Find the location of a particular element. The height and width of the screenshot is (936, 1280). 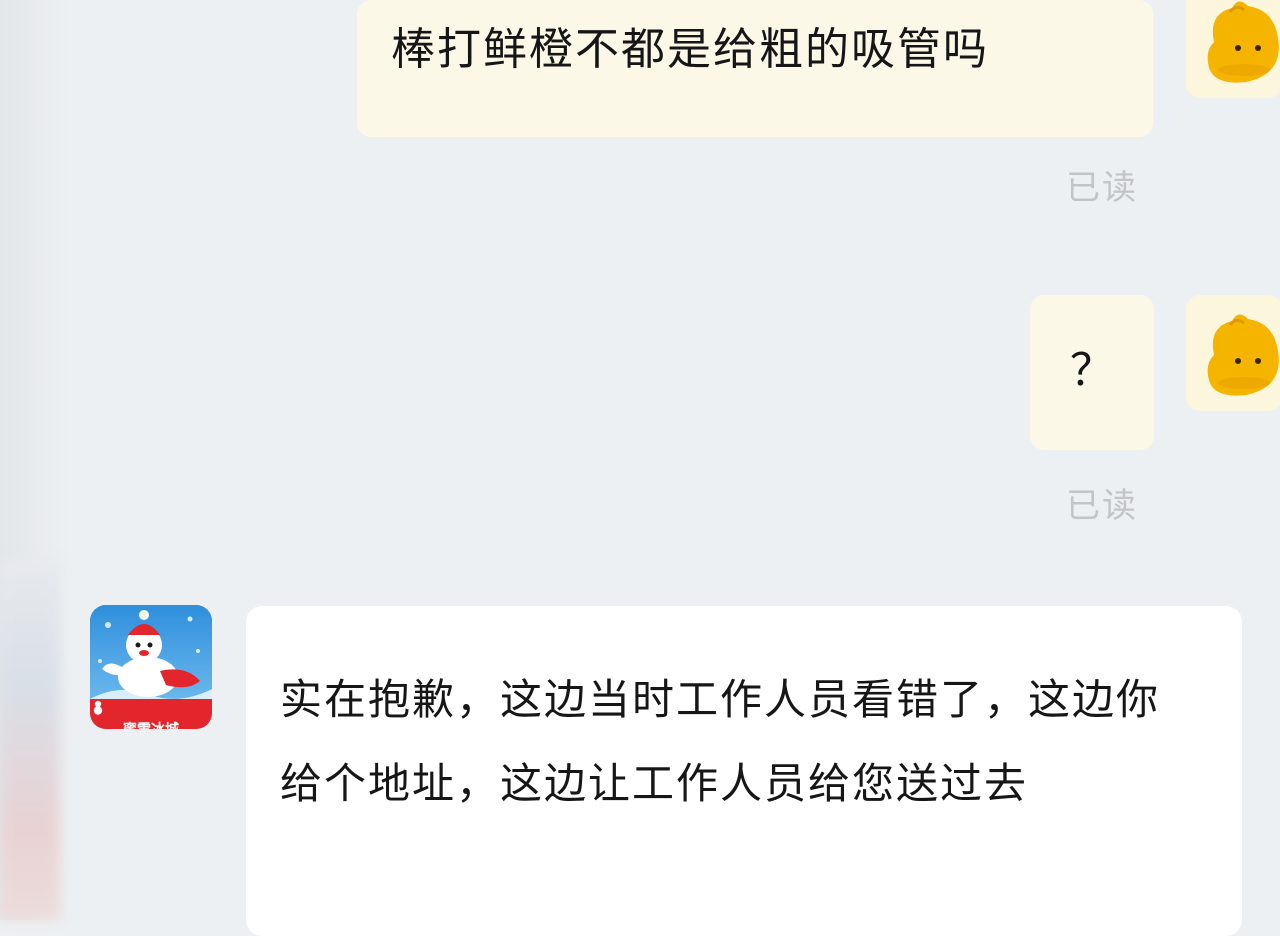

message-text: 棒打鲜橙不都是给粗的吸管吗 is located at coordinates (690, 49).